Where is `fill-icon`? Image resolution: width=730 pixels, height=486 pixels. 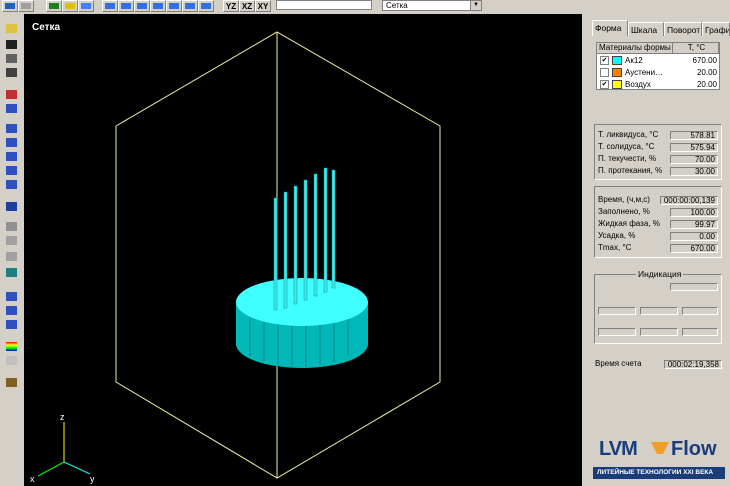
fill-icon is located at coordinates (54, 6).